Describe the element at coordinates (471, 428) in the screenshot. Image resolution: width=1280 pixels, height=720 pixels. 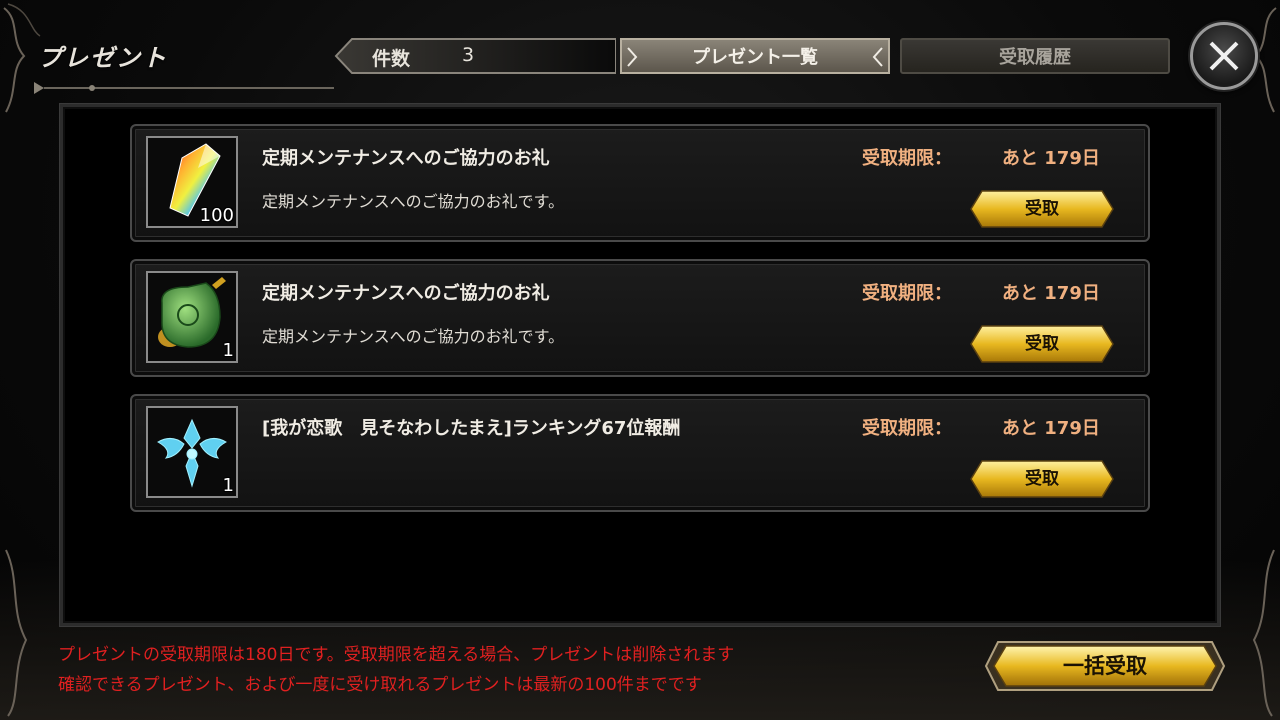
I see `present-title: [我が恋歌 見そなわしたまえ]ランキング67位報酬` at that location.